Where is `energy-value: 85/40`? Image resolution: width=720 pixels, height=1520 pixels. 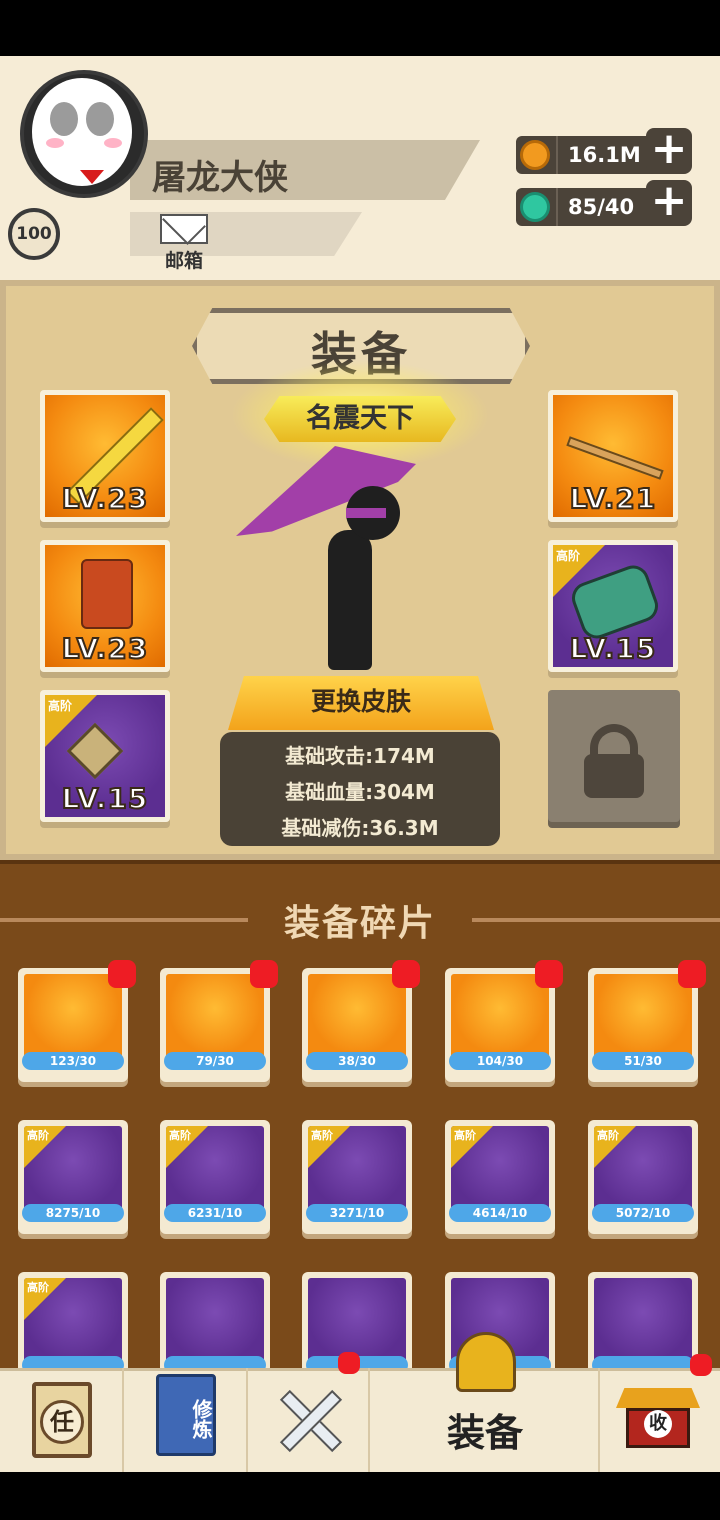
energy-value: 85/40 is located at coordinates (606, 207).